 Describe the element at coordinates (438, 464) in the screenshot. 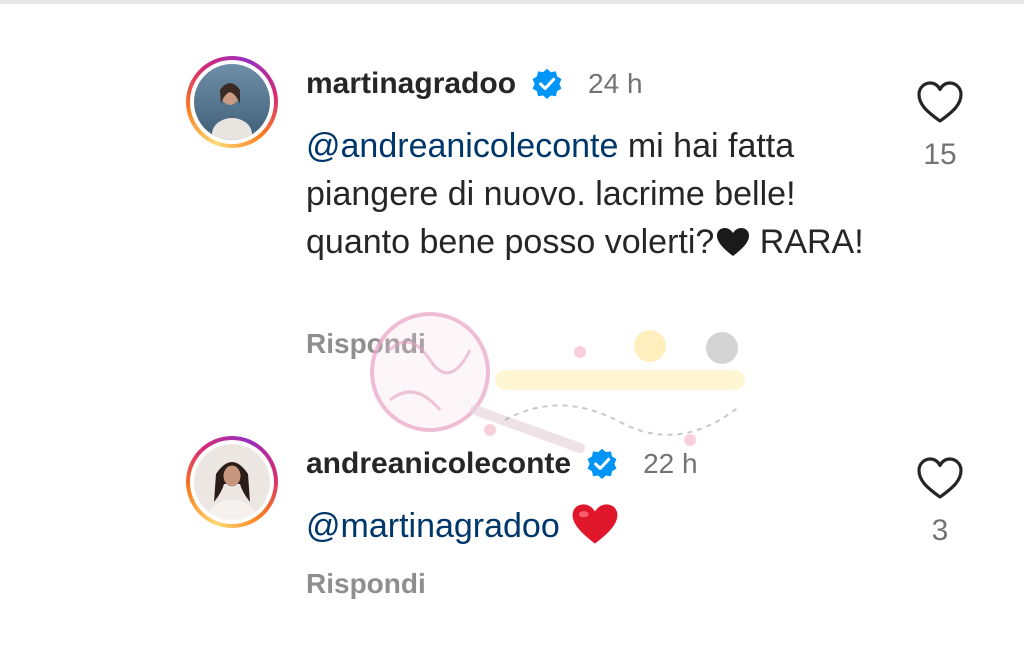

I see `username: andreanicoleconte` at that location.